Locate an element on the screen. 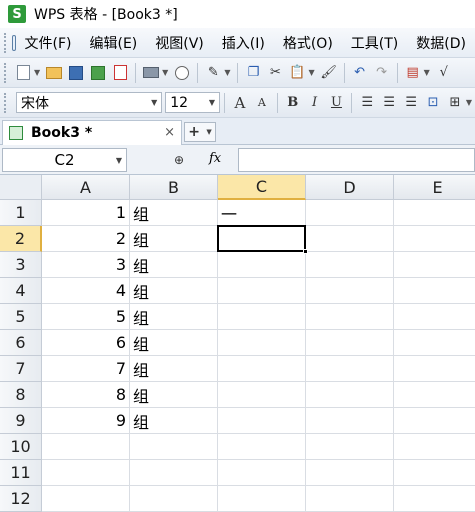  save-as-button is located at coordinates (98, 73).